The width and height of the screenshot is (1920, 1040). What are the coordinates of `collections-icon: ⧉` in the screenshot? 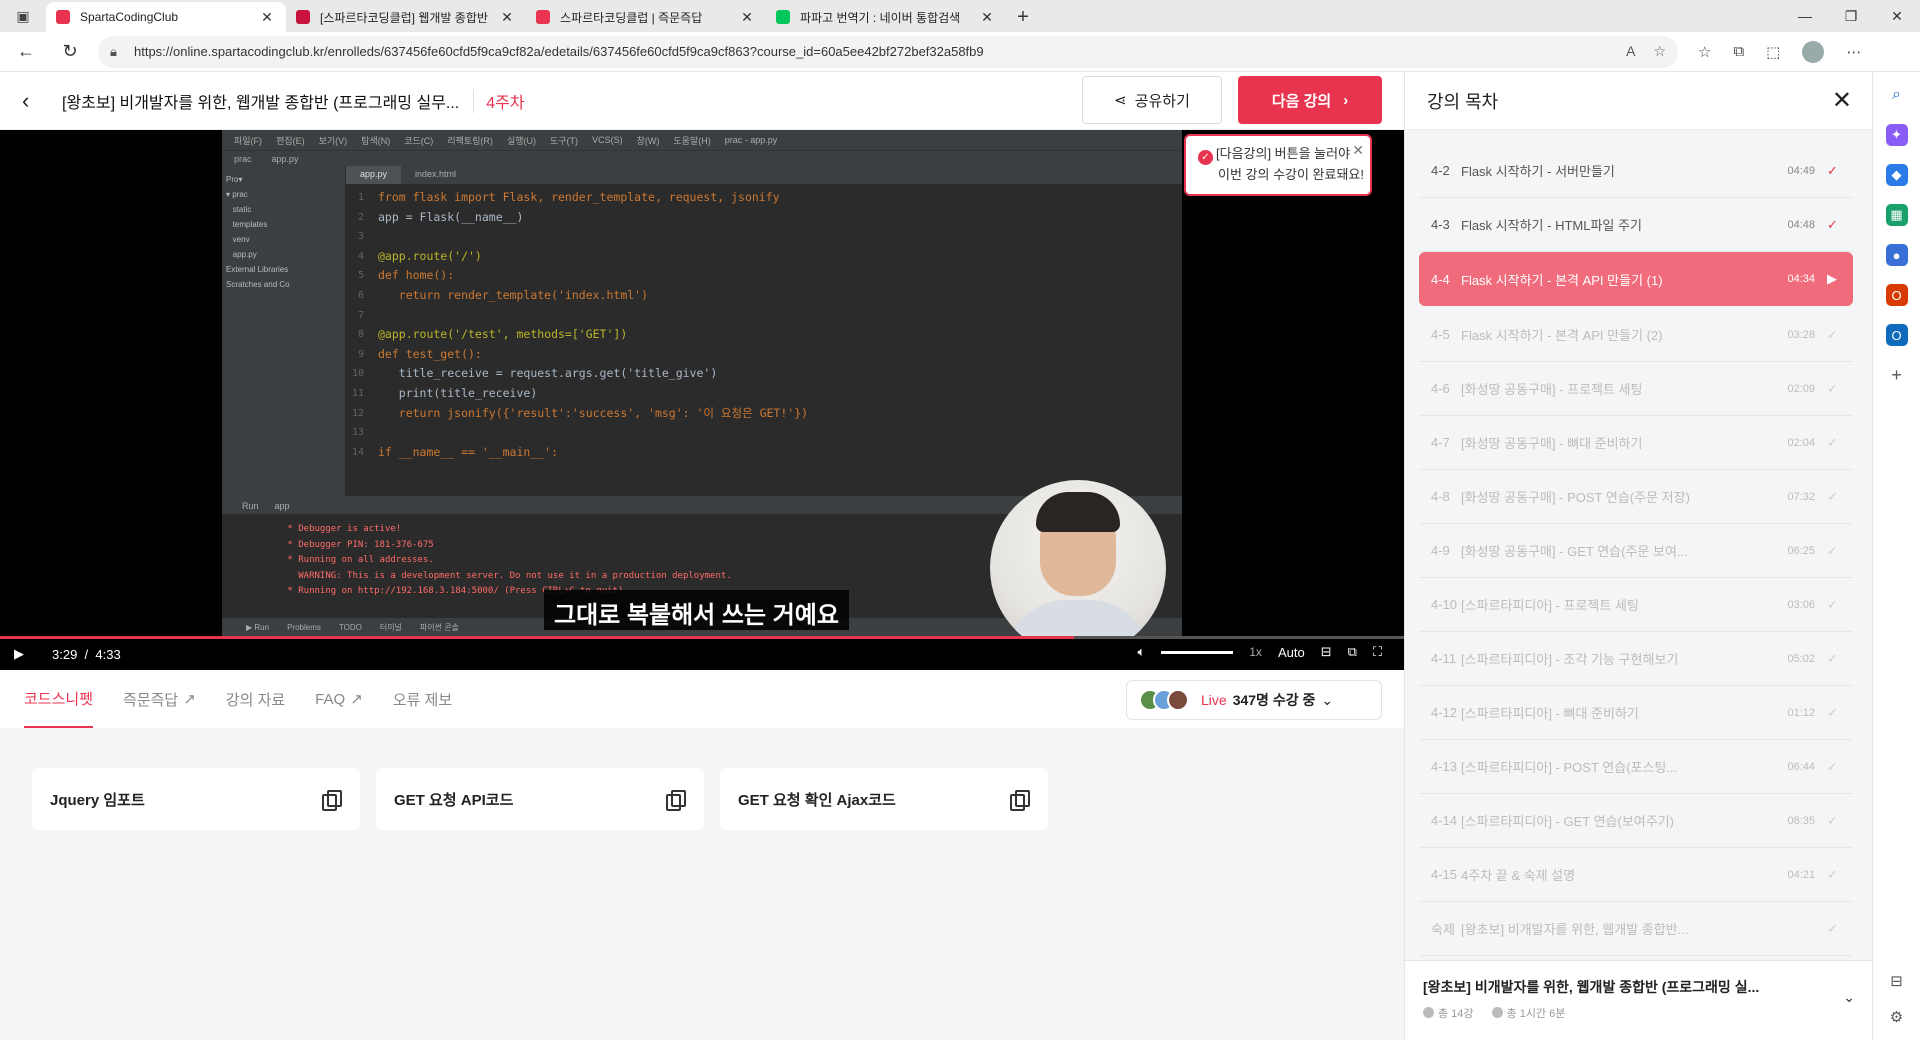 It's located at (1738, 51).